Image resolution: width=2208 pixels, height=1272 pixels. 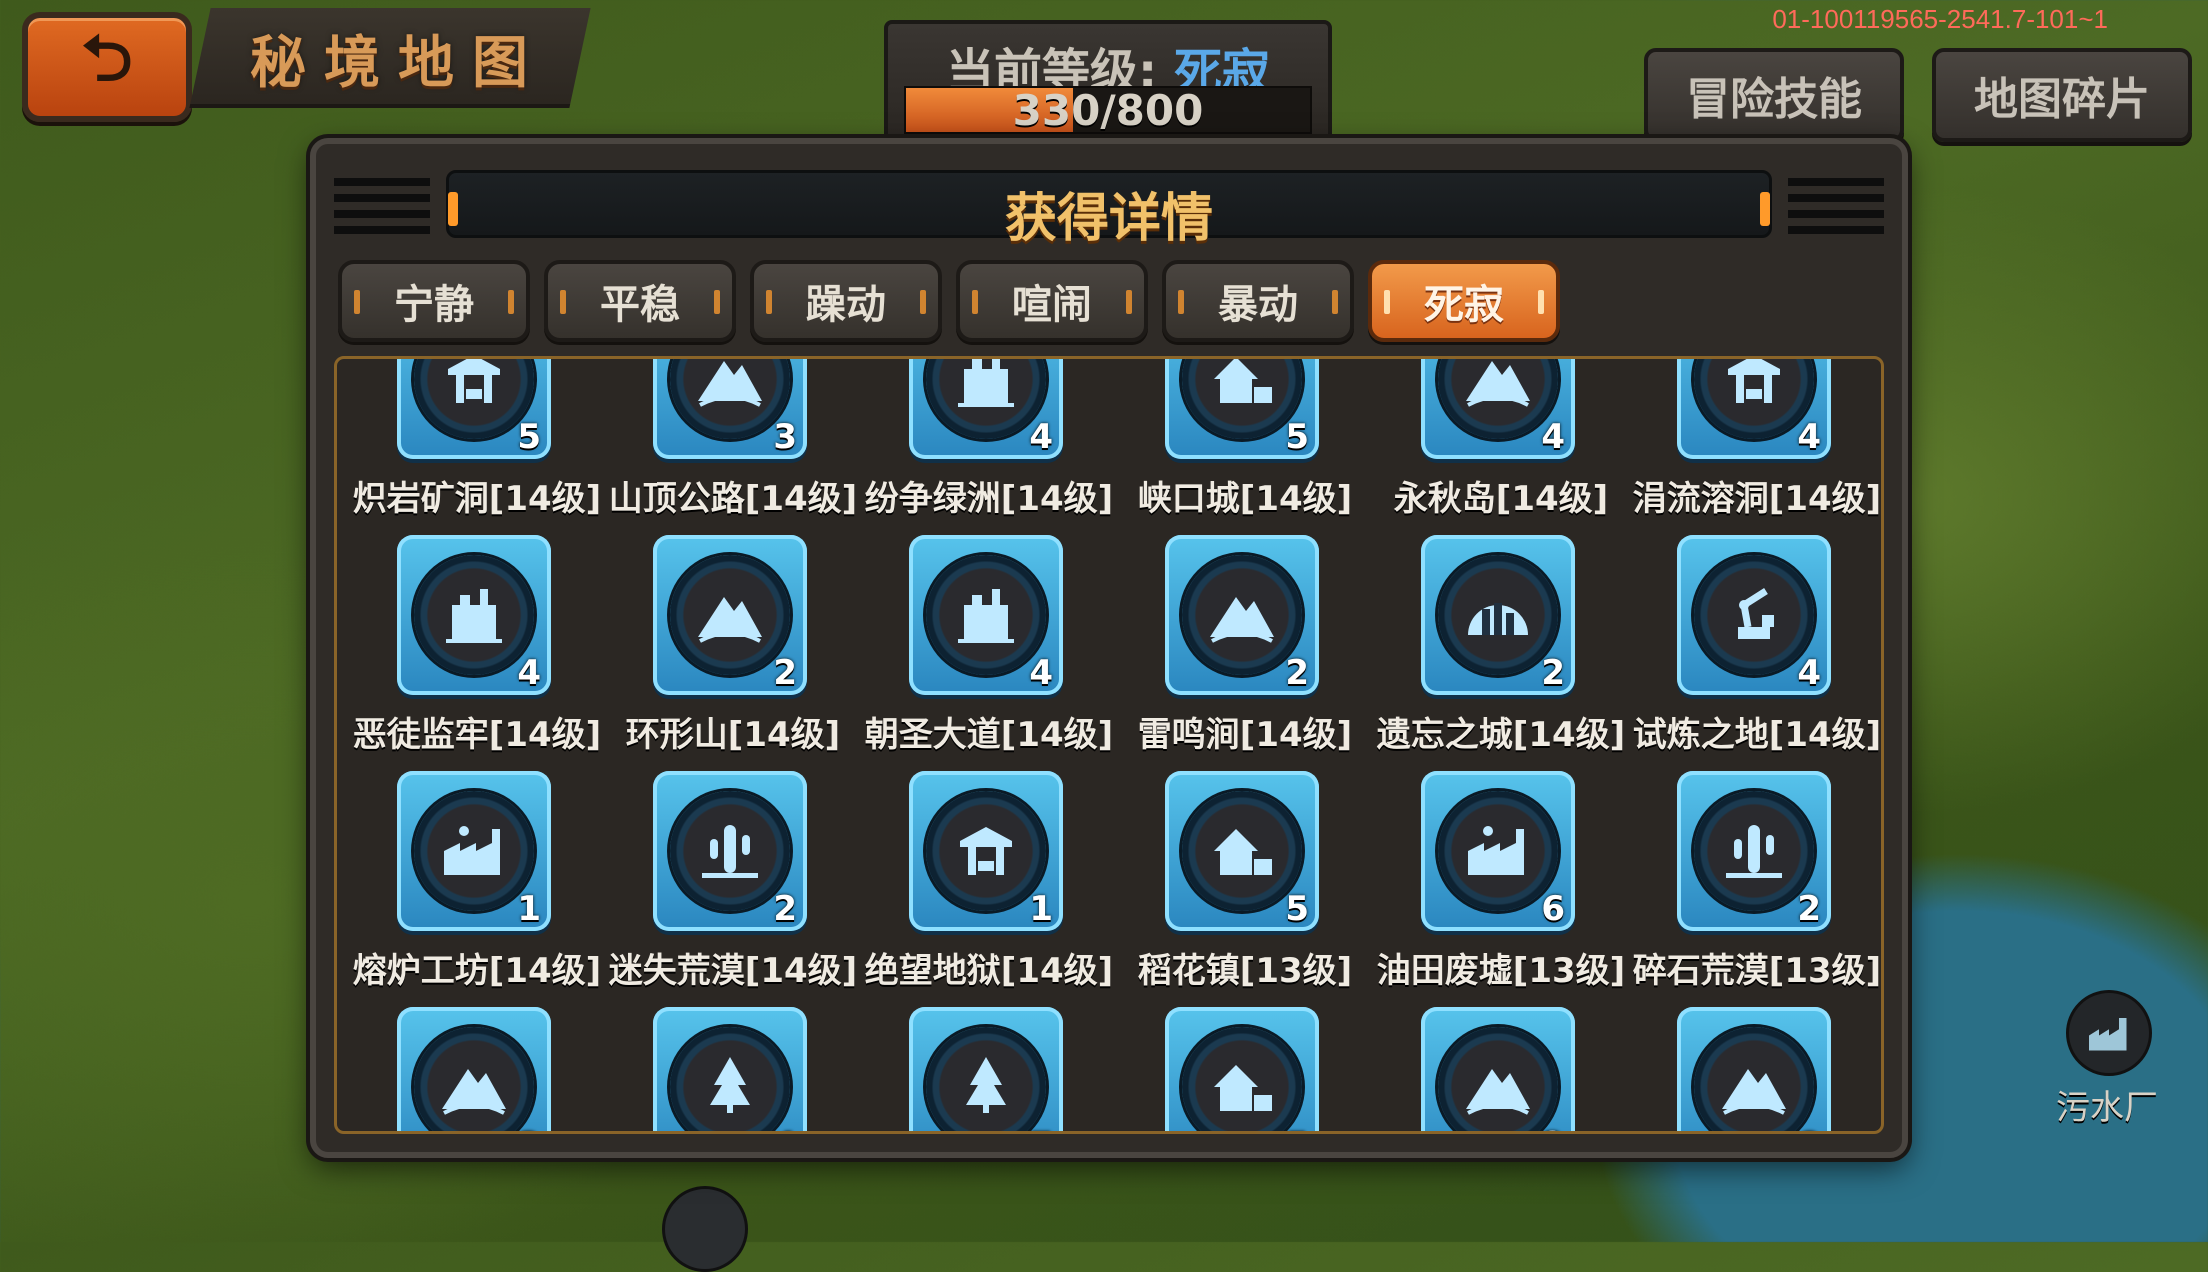 I want to click on tab-label: 躁动, so click(x=846, y=305).